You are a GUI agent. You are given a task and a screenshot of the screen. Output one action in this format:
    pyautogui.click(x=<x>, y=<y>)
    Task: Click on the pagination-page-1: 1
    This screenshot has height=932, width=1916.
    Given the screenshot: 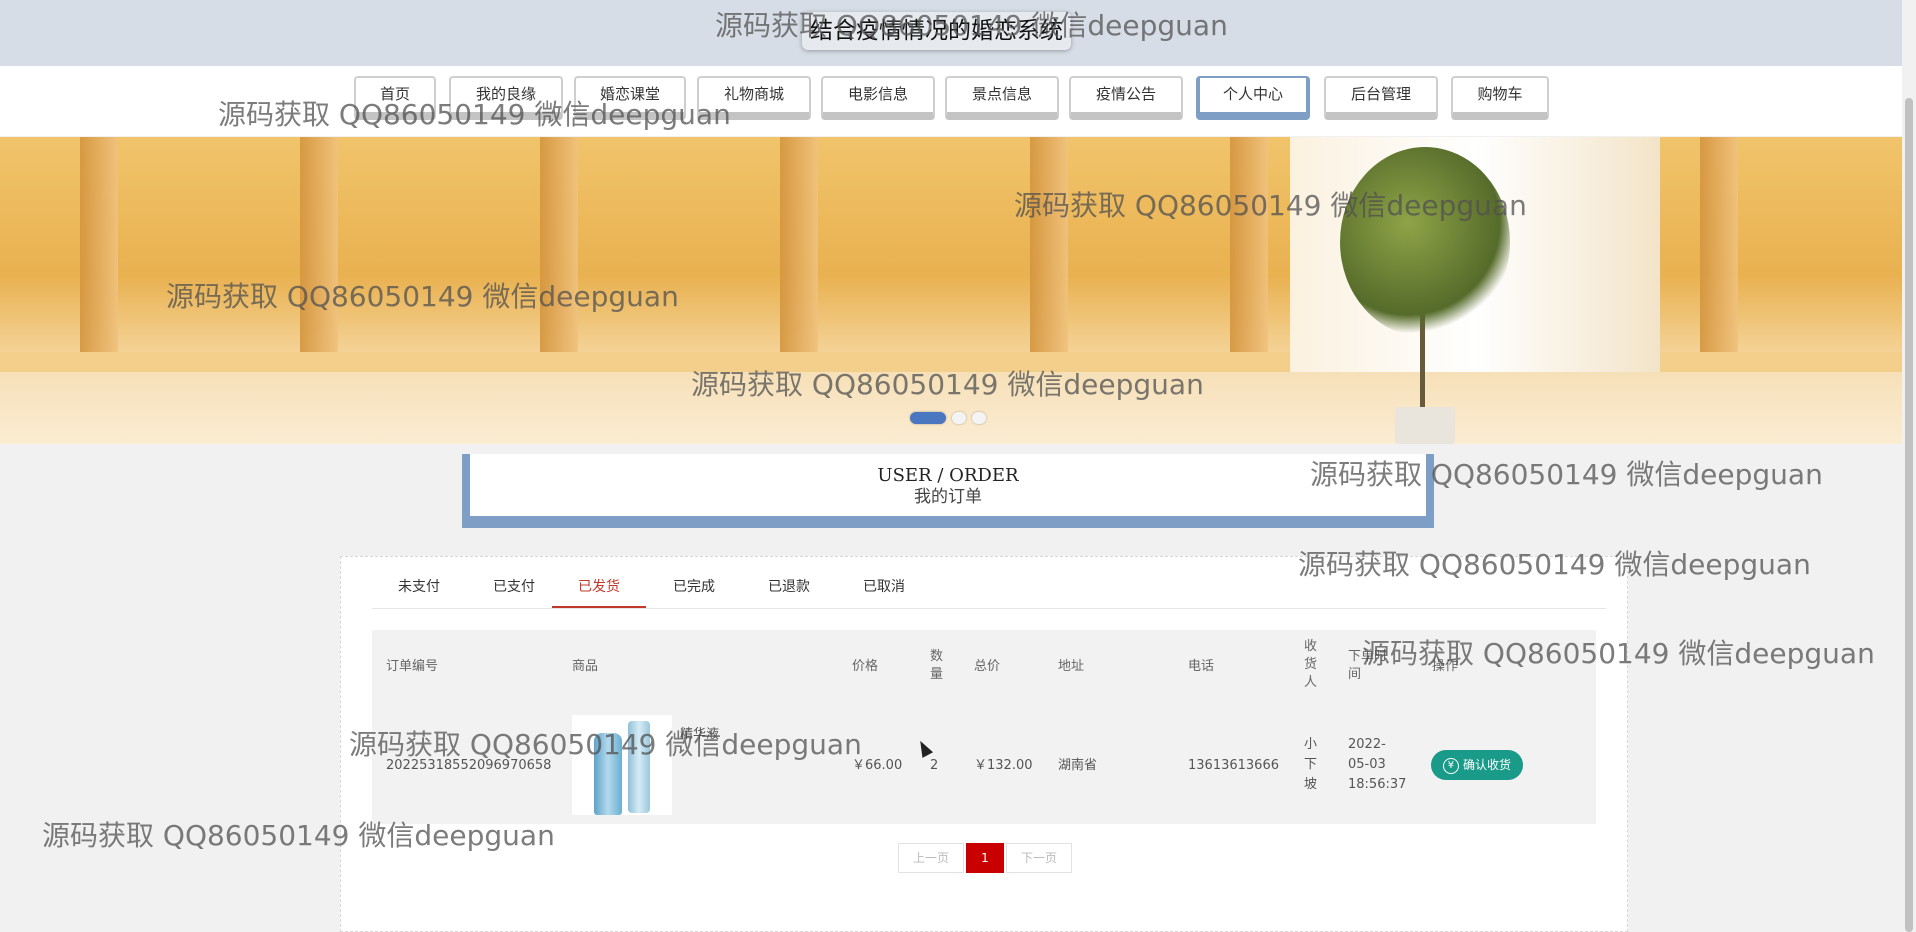 What is the action you would take?
    pyautogui.click(x=985, y=858)
    